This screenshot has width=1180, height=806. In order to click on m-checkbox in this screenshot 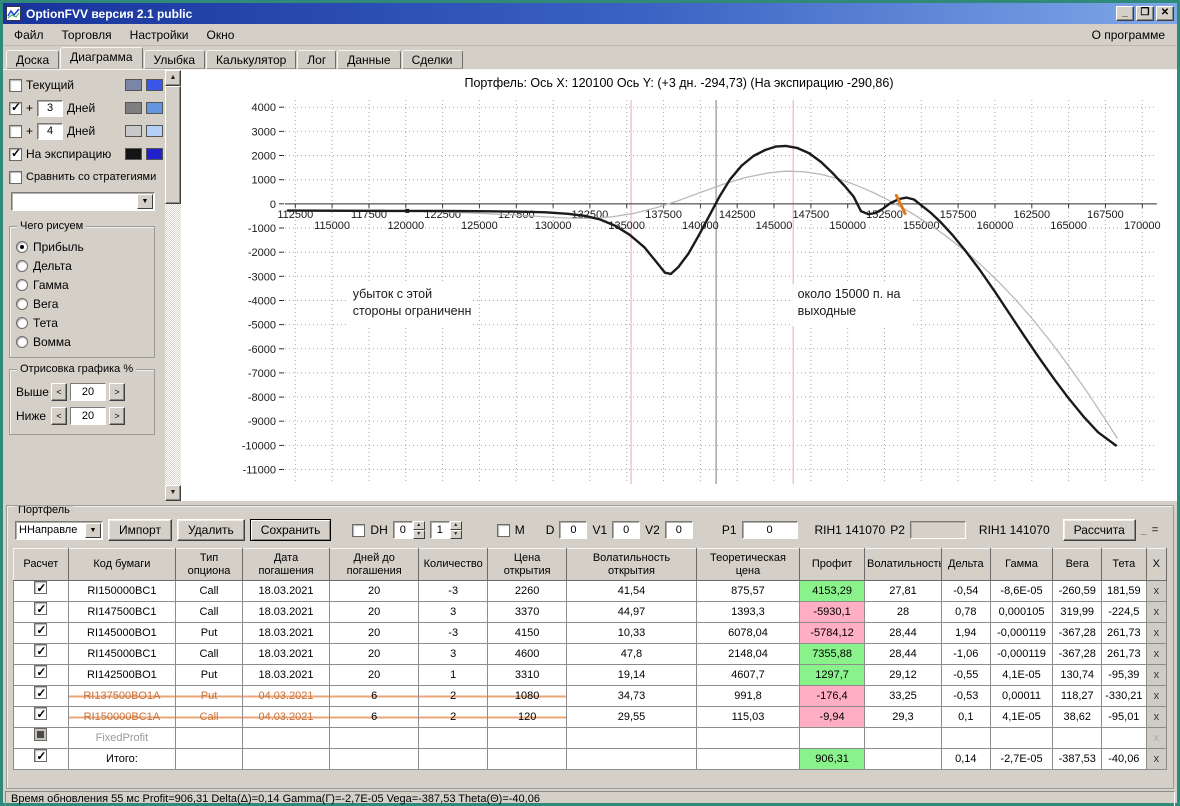, I will do `click(503, 530)`.